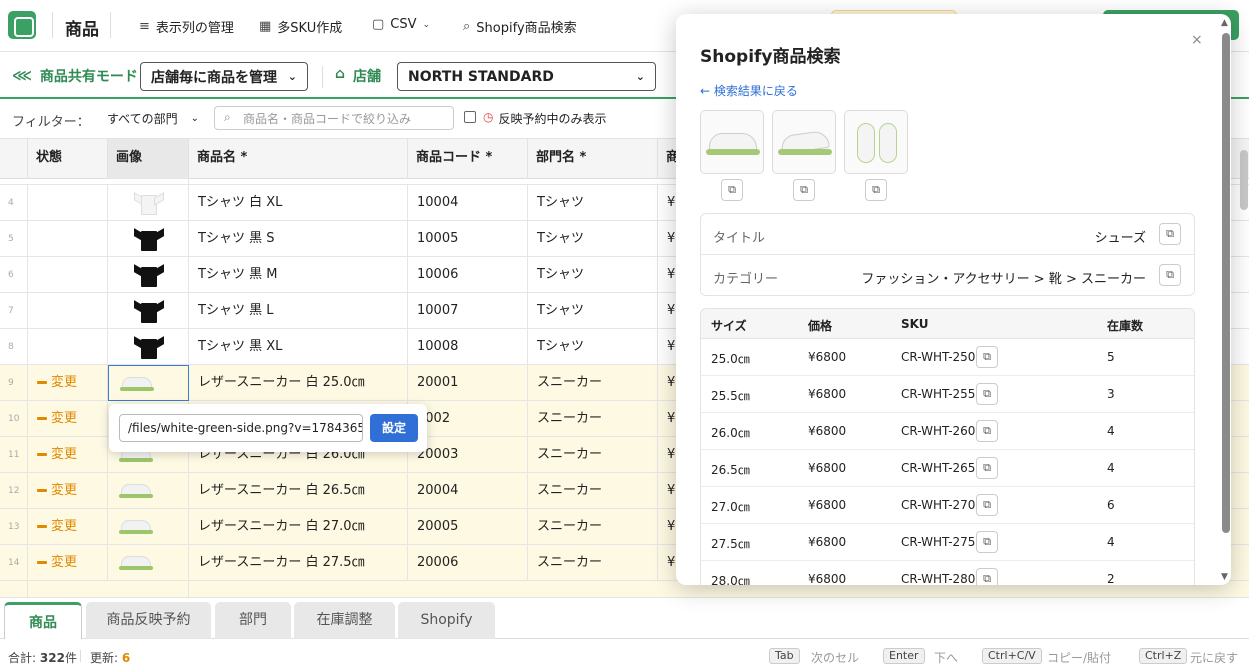 This screenshot has width=1249, height=668. I want to click on column-header-name: 商品名 *, so click(298, 159).